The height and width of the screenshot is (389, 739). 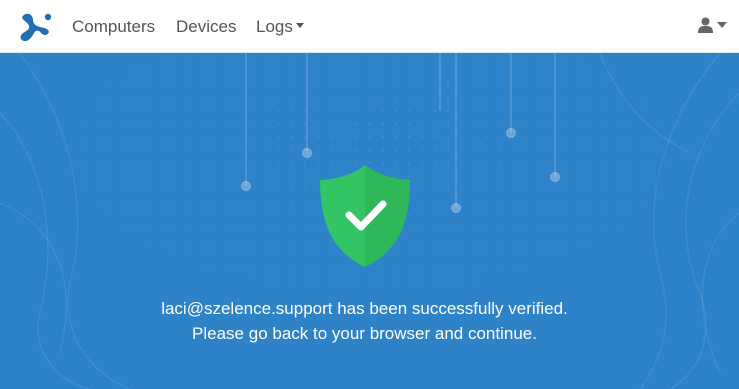 I want to click on nav-devices-link: Devices, so click(x=206, y=27).